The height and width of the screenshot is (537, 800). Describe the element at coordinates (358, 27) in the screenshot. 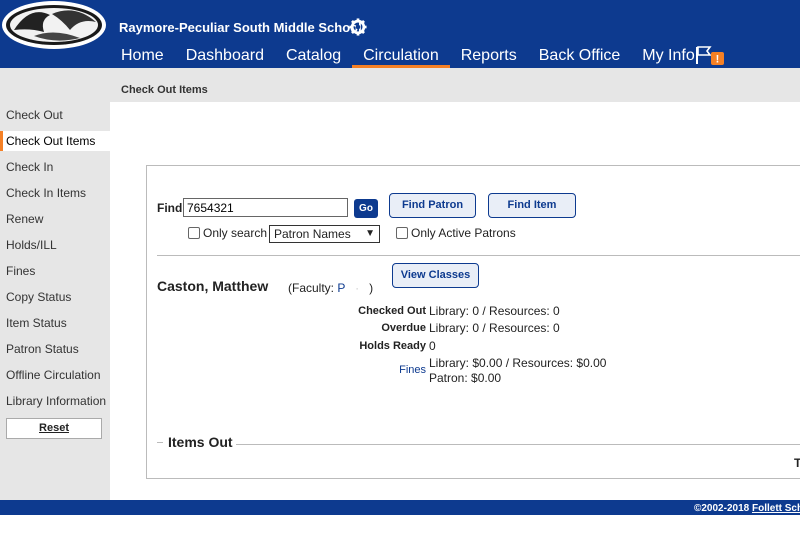

I see `gear-icon` at that location.